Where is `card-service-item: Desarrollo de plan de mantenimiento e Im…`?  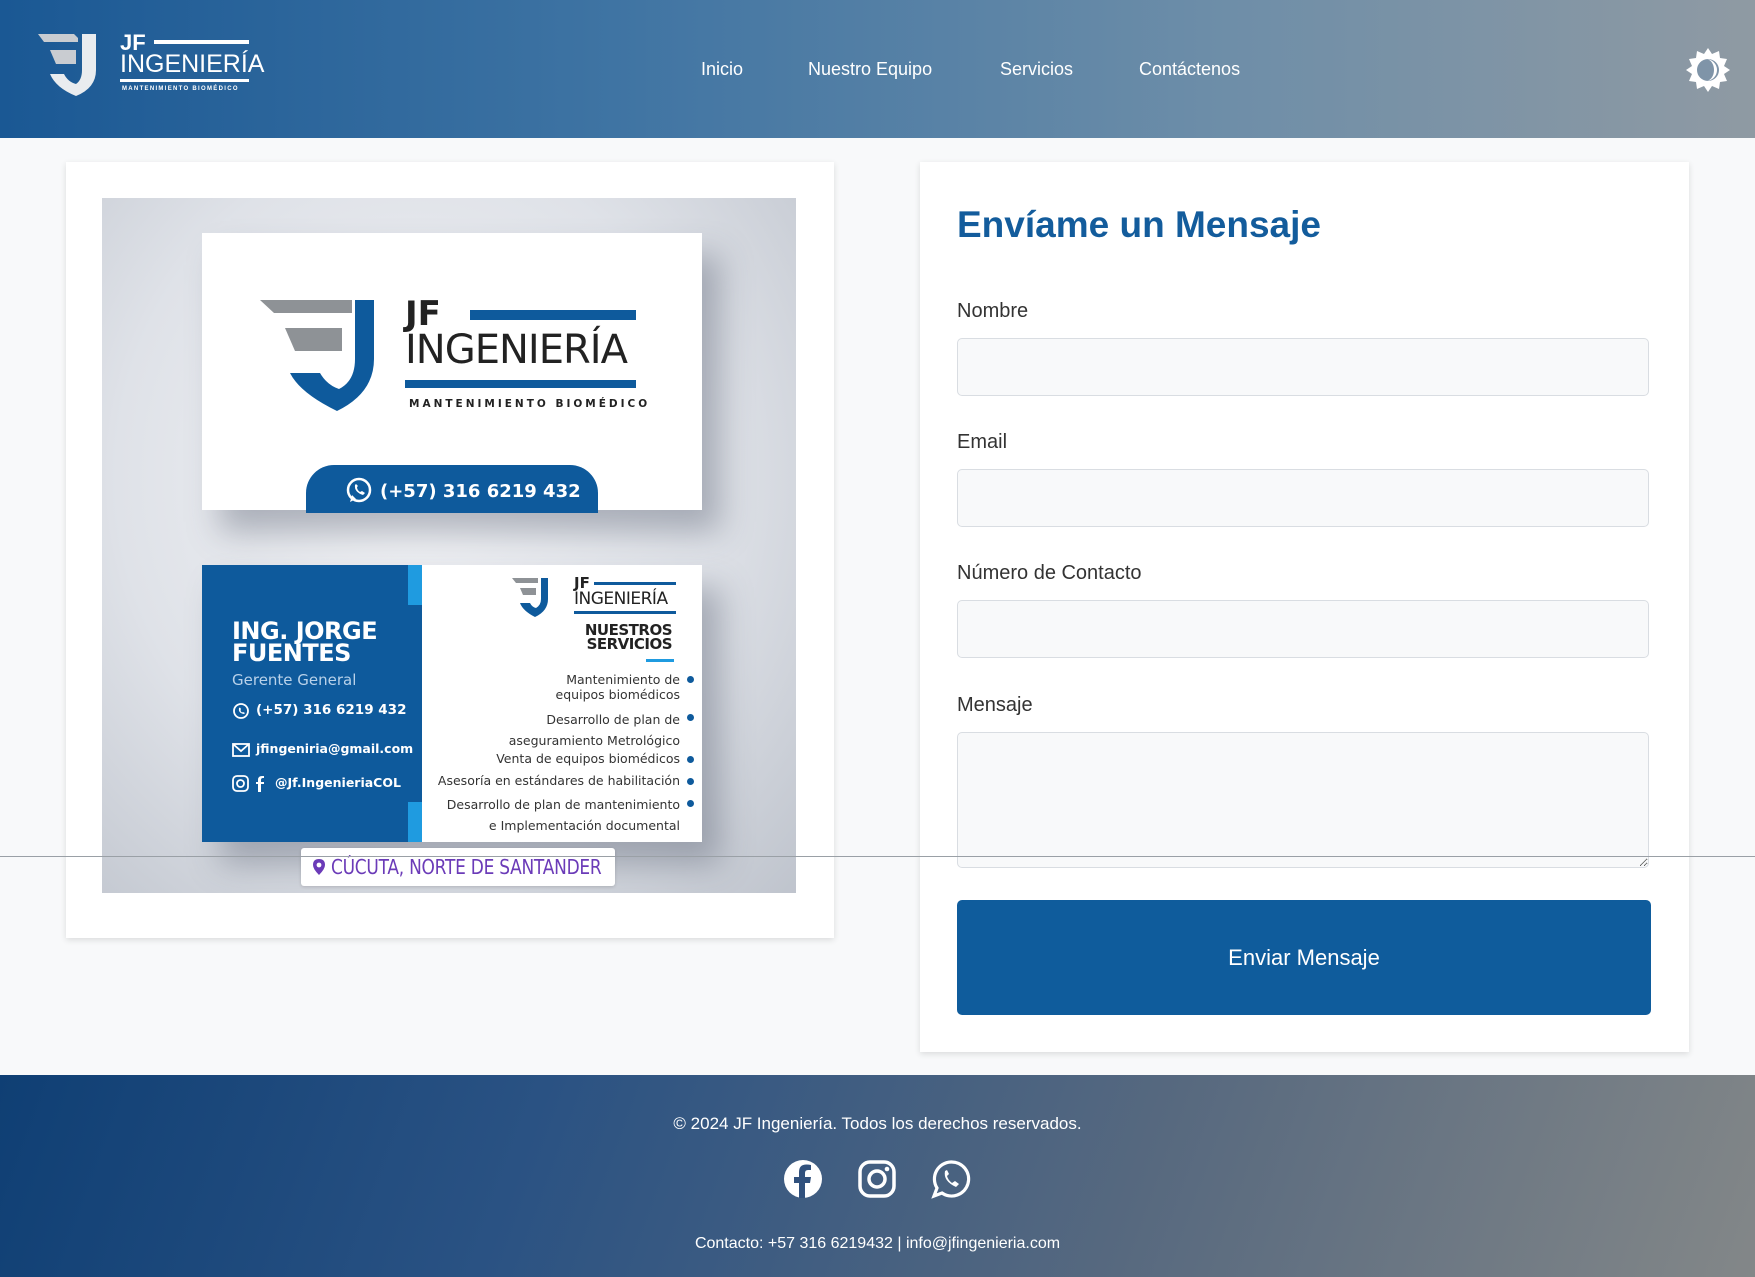 card-service-item: Desarrollo de plan de mantenimiento e Im… is located at coordinates (563, 815).